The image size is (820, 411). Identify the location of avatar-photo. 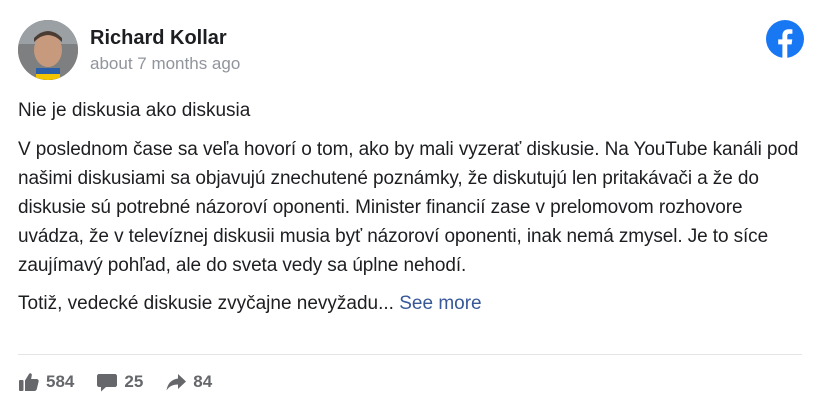
(48, 50).